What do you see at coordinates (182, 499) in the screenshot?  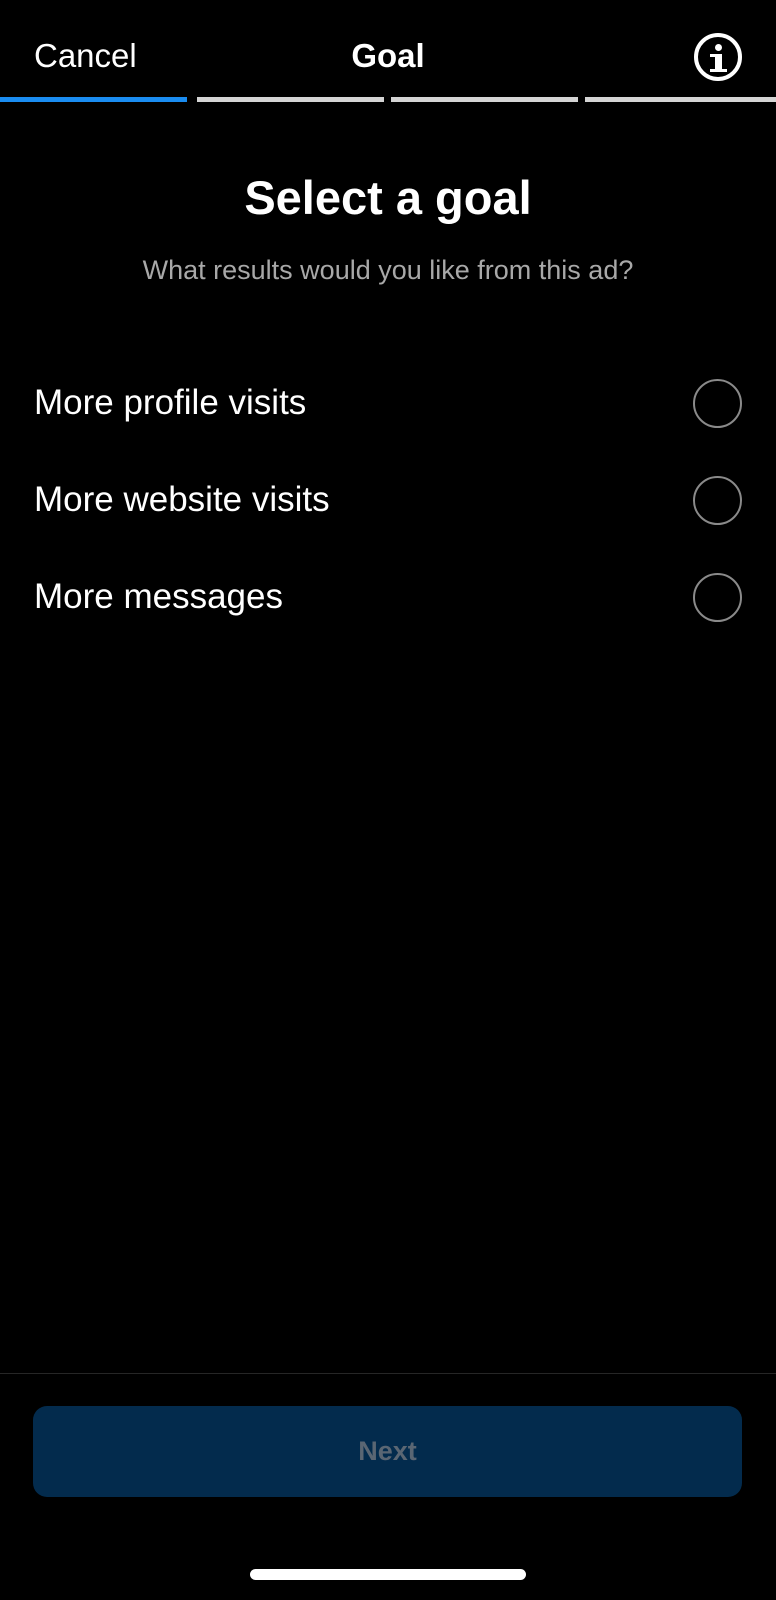 I see `goal-option-label: More website visits` at bounding box center [182, 499].